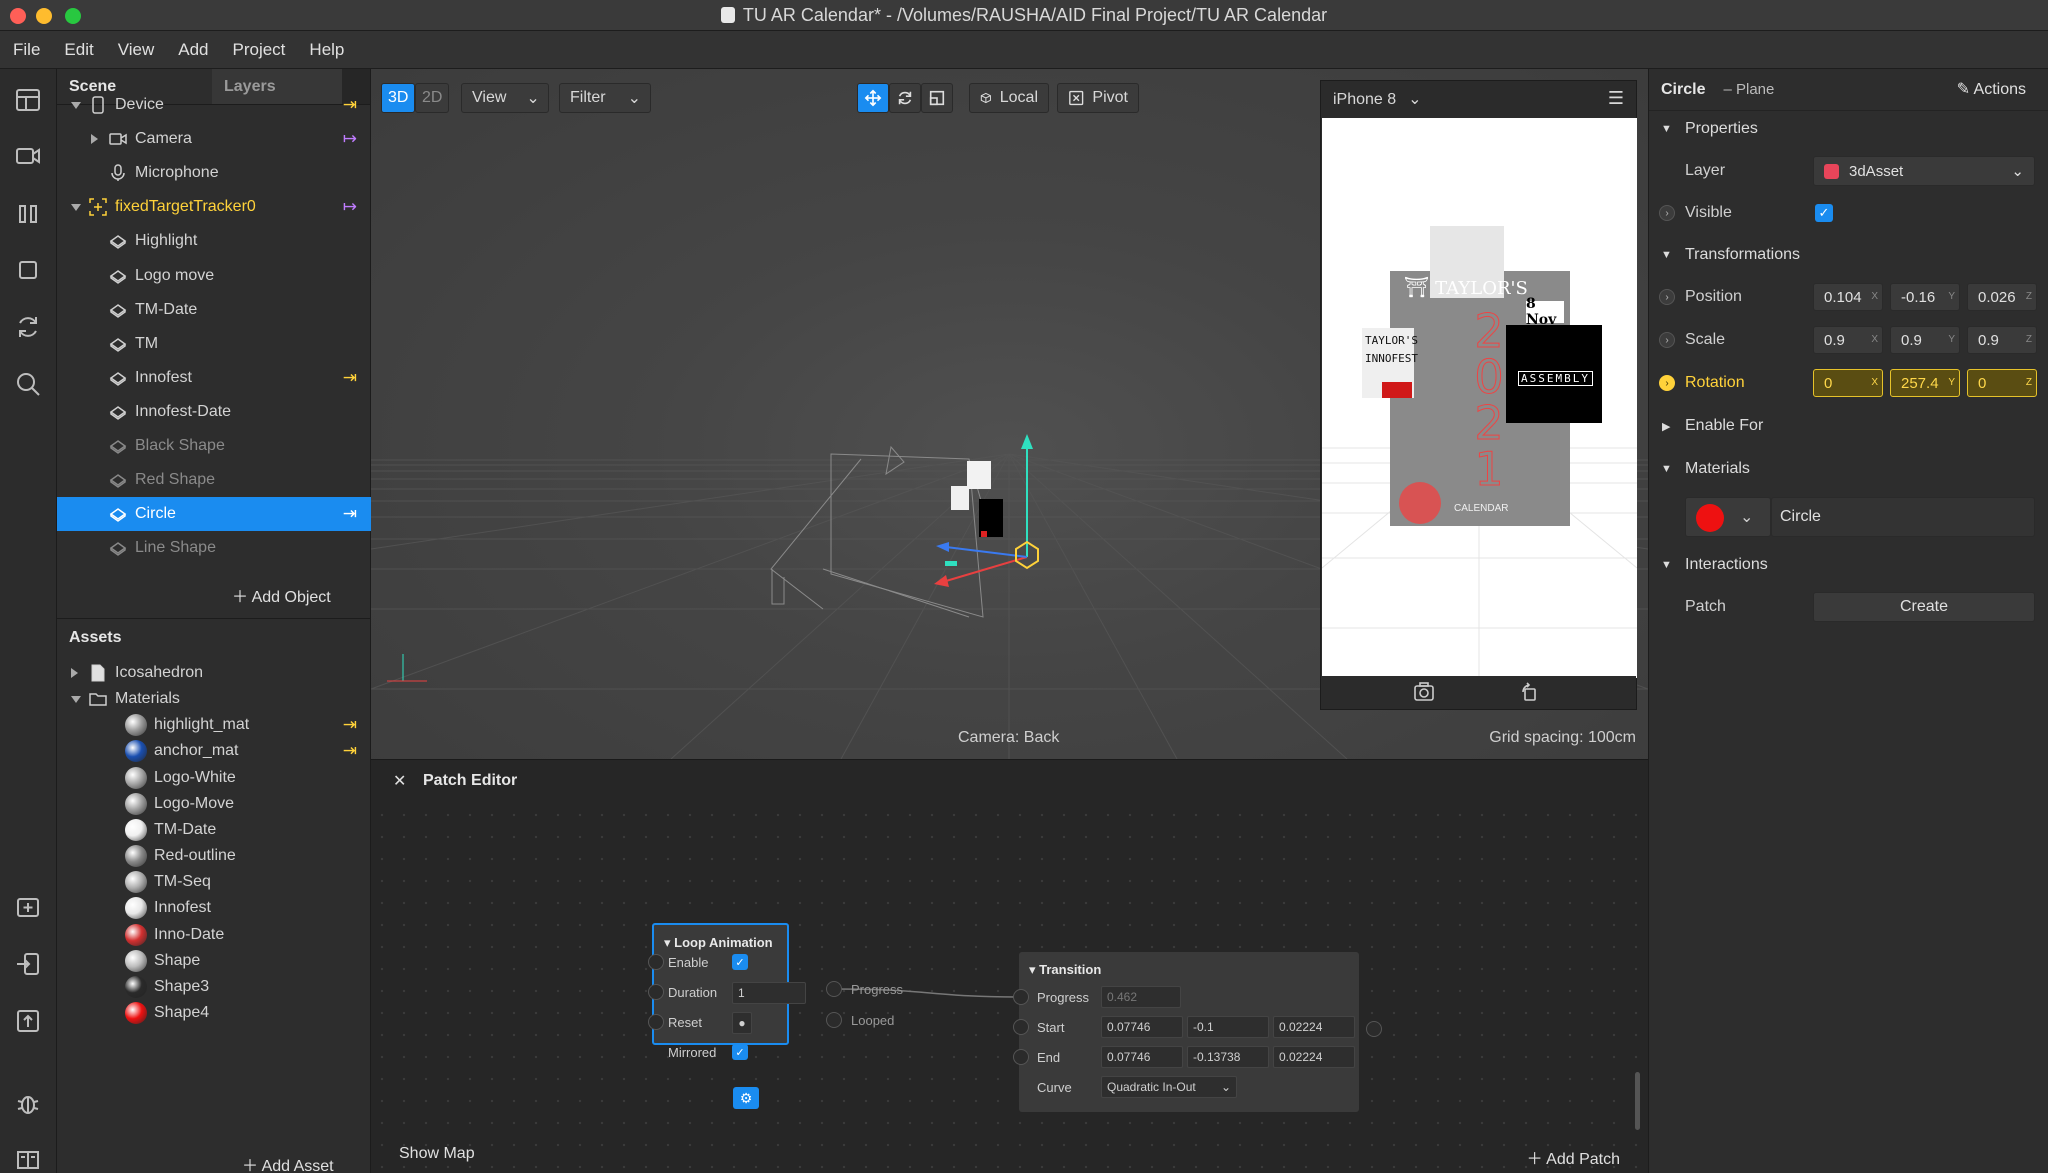 This screenshot has width=2048, height=1173. Describe the element at coordinates (18, 16) in the screenshot. I see `close-window-button` at that location.